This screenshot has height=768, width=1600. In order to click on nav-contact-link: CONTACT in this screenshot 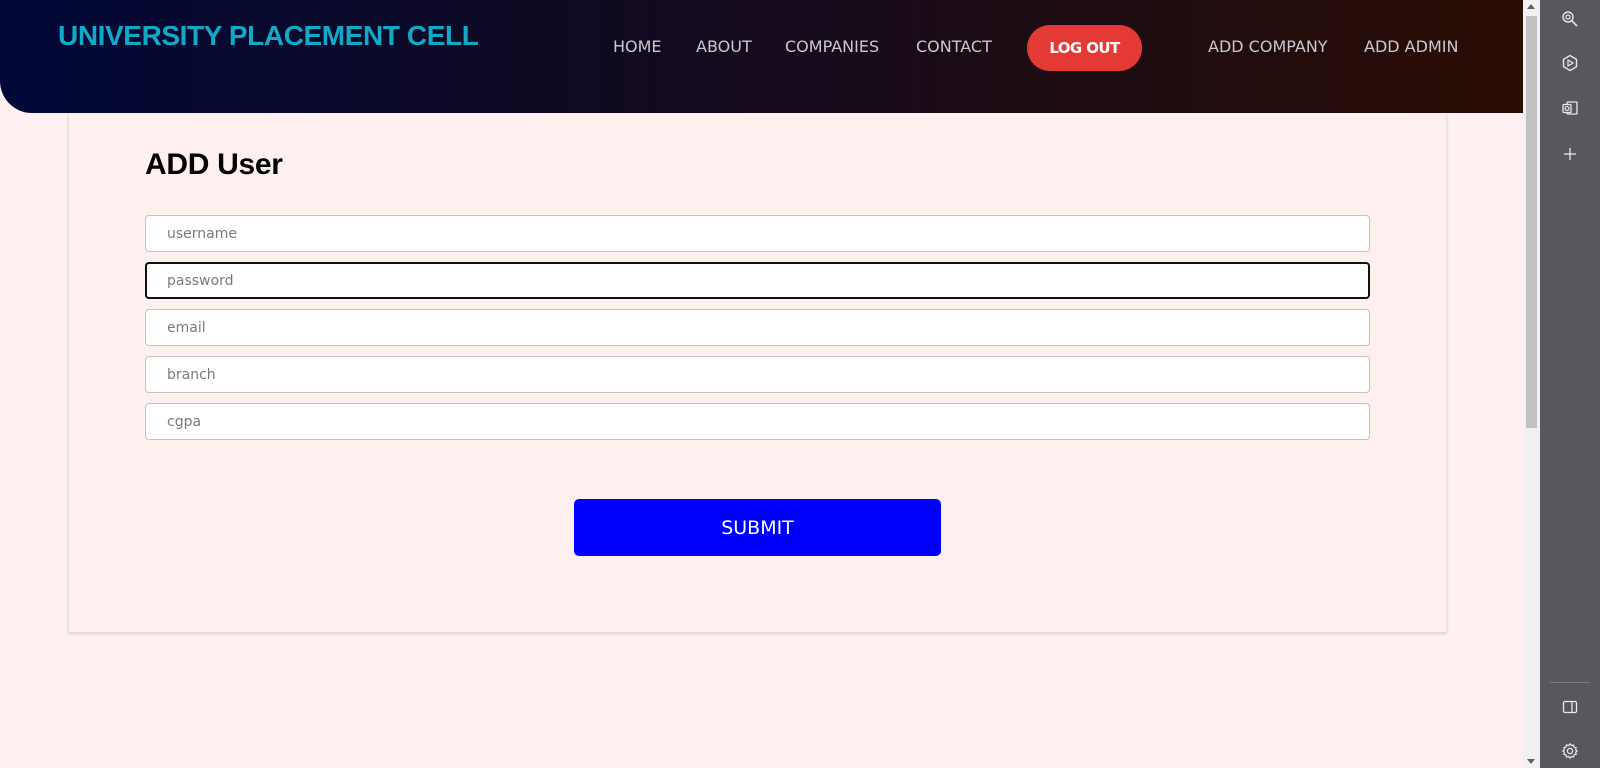, I will do `click(954, 46)`.